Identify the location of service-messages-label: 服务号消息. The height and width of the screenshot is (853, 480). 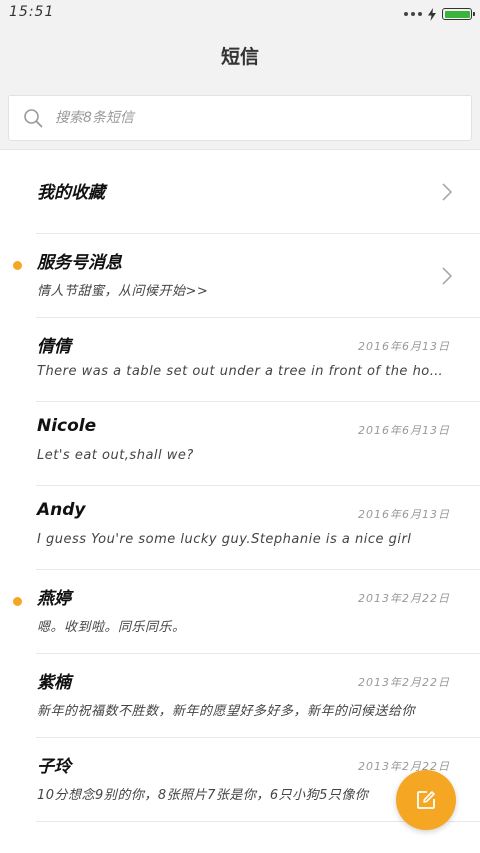
(79, 263).